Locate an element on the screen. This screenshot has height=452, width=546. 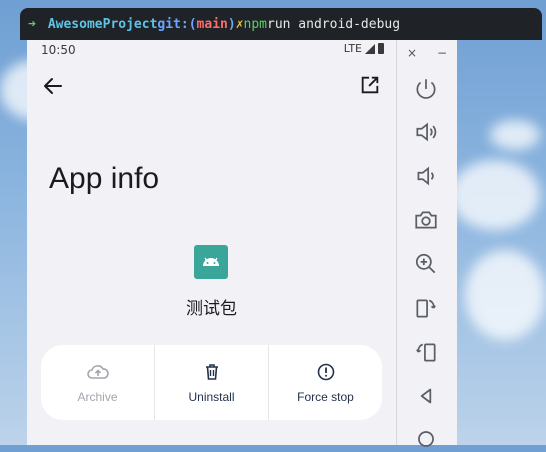
open-external-icon is located at coordinates (370, 85).